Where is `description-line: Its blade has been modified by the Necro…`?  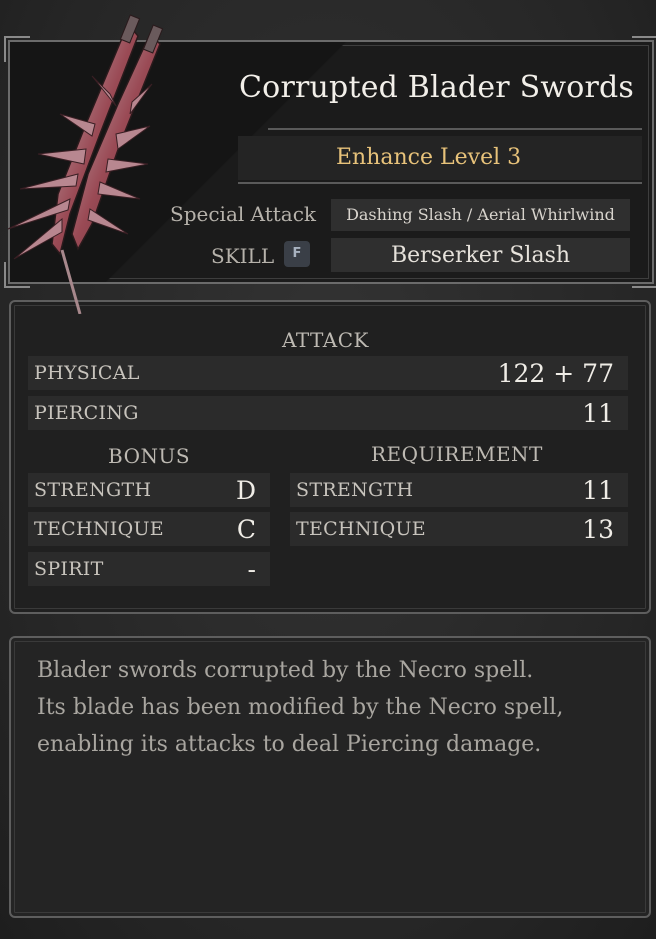 description-line: Its blade has been modified by the Necro… is located at coordinates (300, 707).